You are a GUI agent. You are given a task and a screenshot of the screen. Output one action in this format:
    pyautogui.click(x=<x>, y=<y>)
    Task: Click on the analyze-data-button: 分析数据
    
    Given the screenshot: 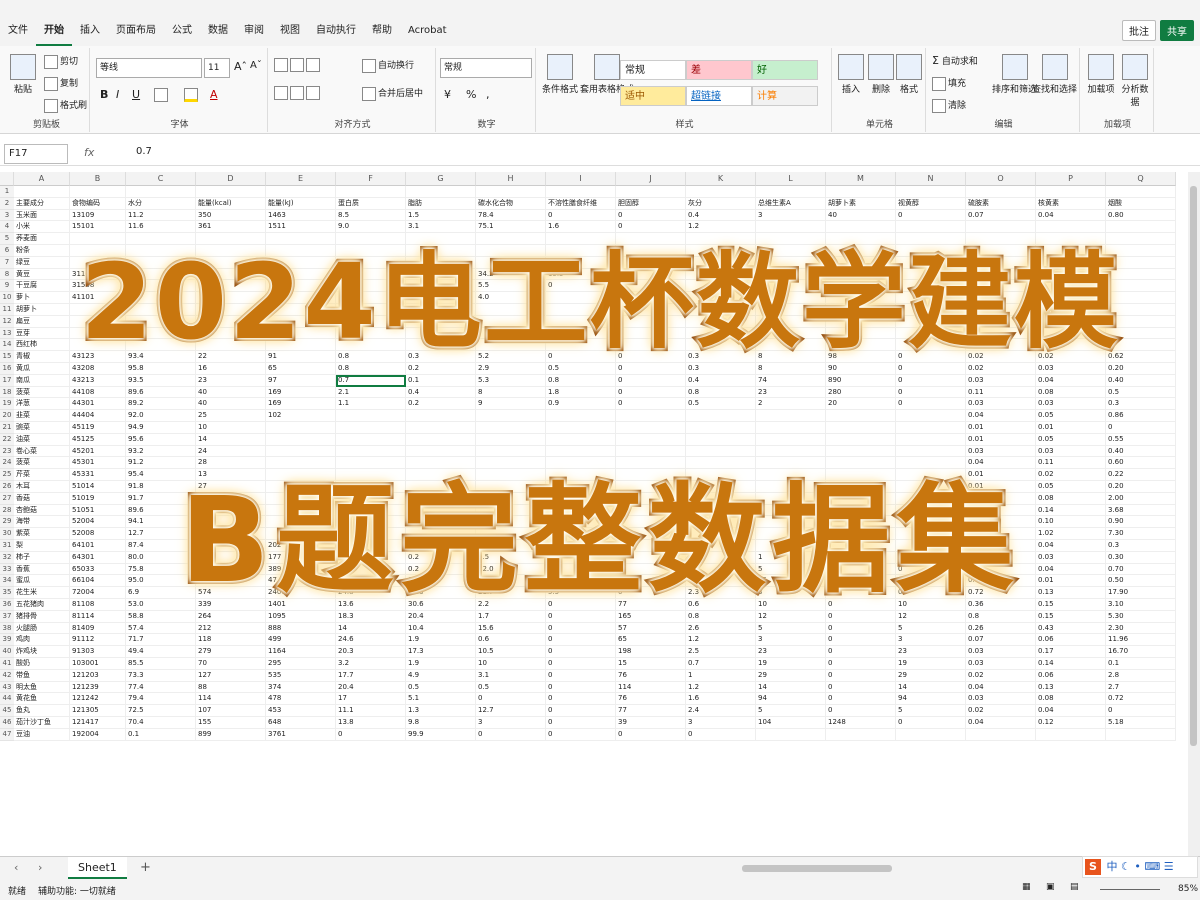 What is the action you would take?
    pyautogui.click(x=1135, y=81)
    